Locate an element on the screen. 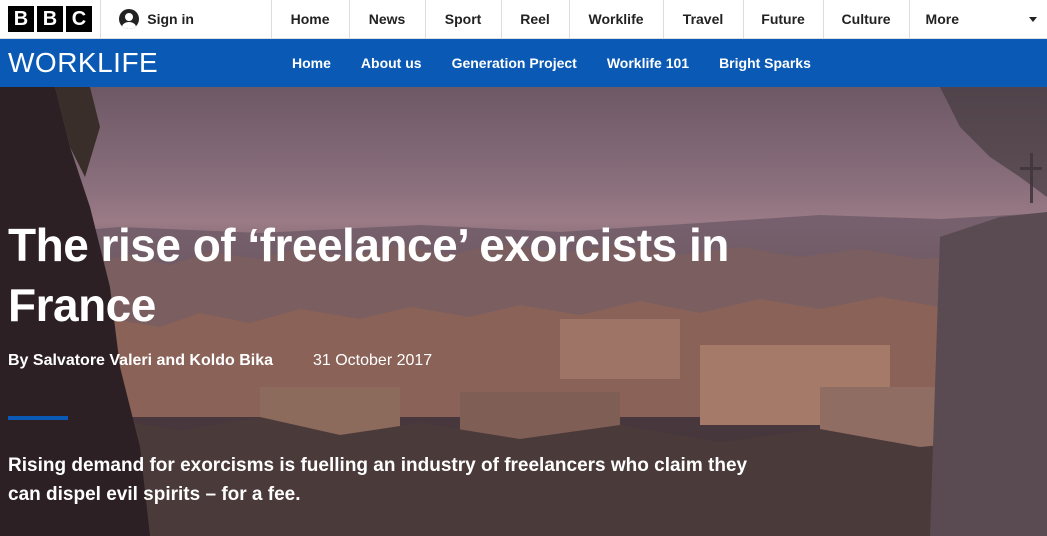  nav-sport: Sport is located at coordinates (462, 19).